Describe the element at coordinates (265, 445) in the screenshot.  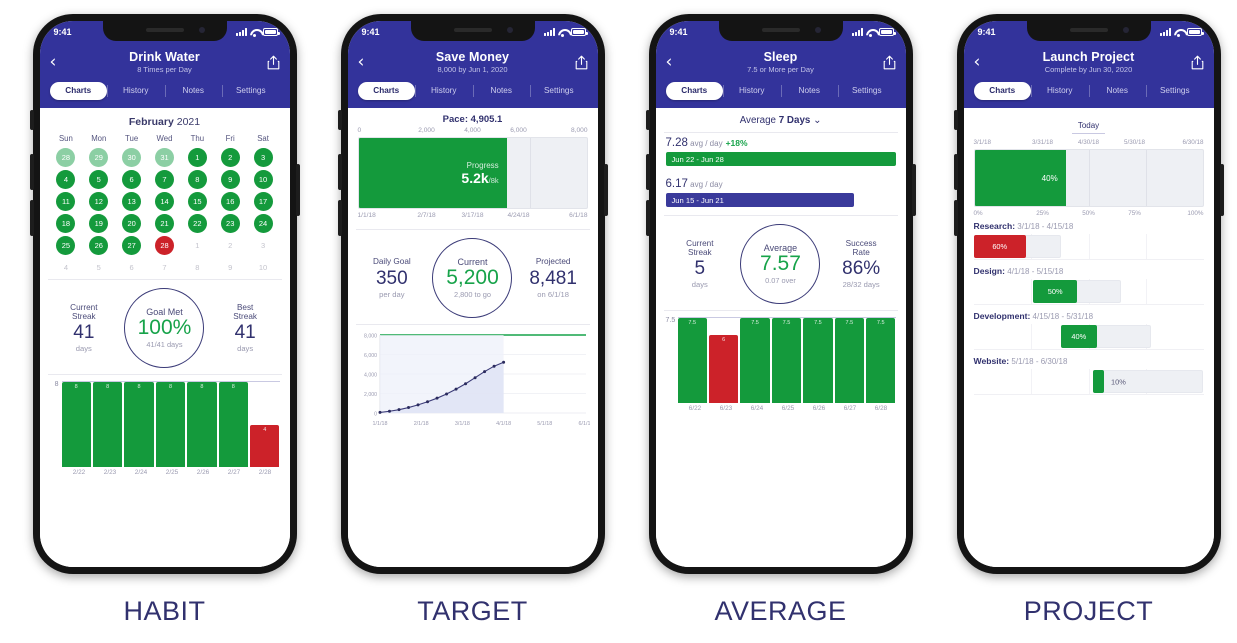
I see `bar: 4` at that location.